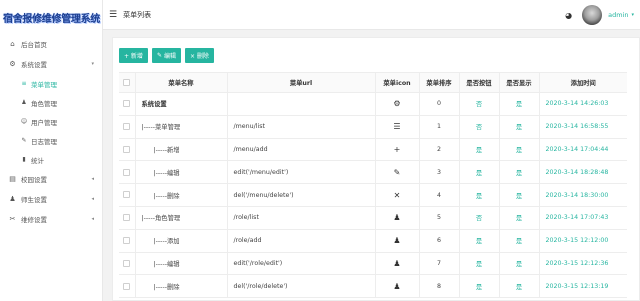  Describe the element at coordinates (51, 199) in the screenshot. I see `sidebar-item-teacher-student-settings: ♟ 师生设置 ◂` at that location.